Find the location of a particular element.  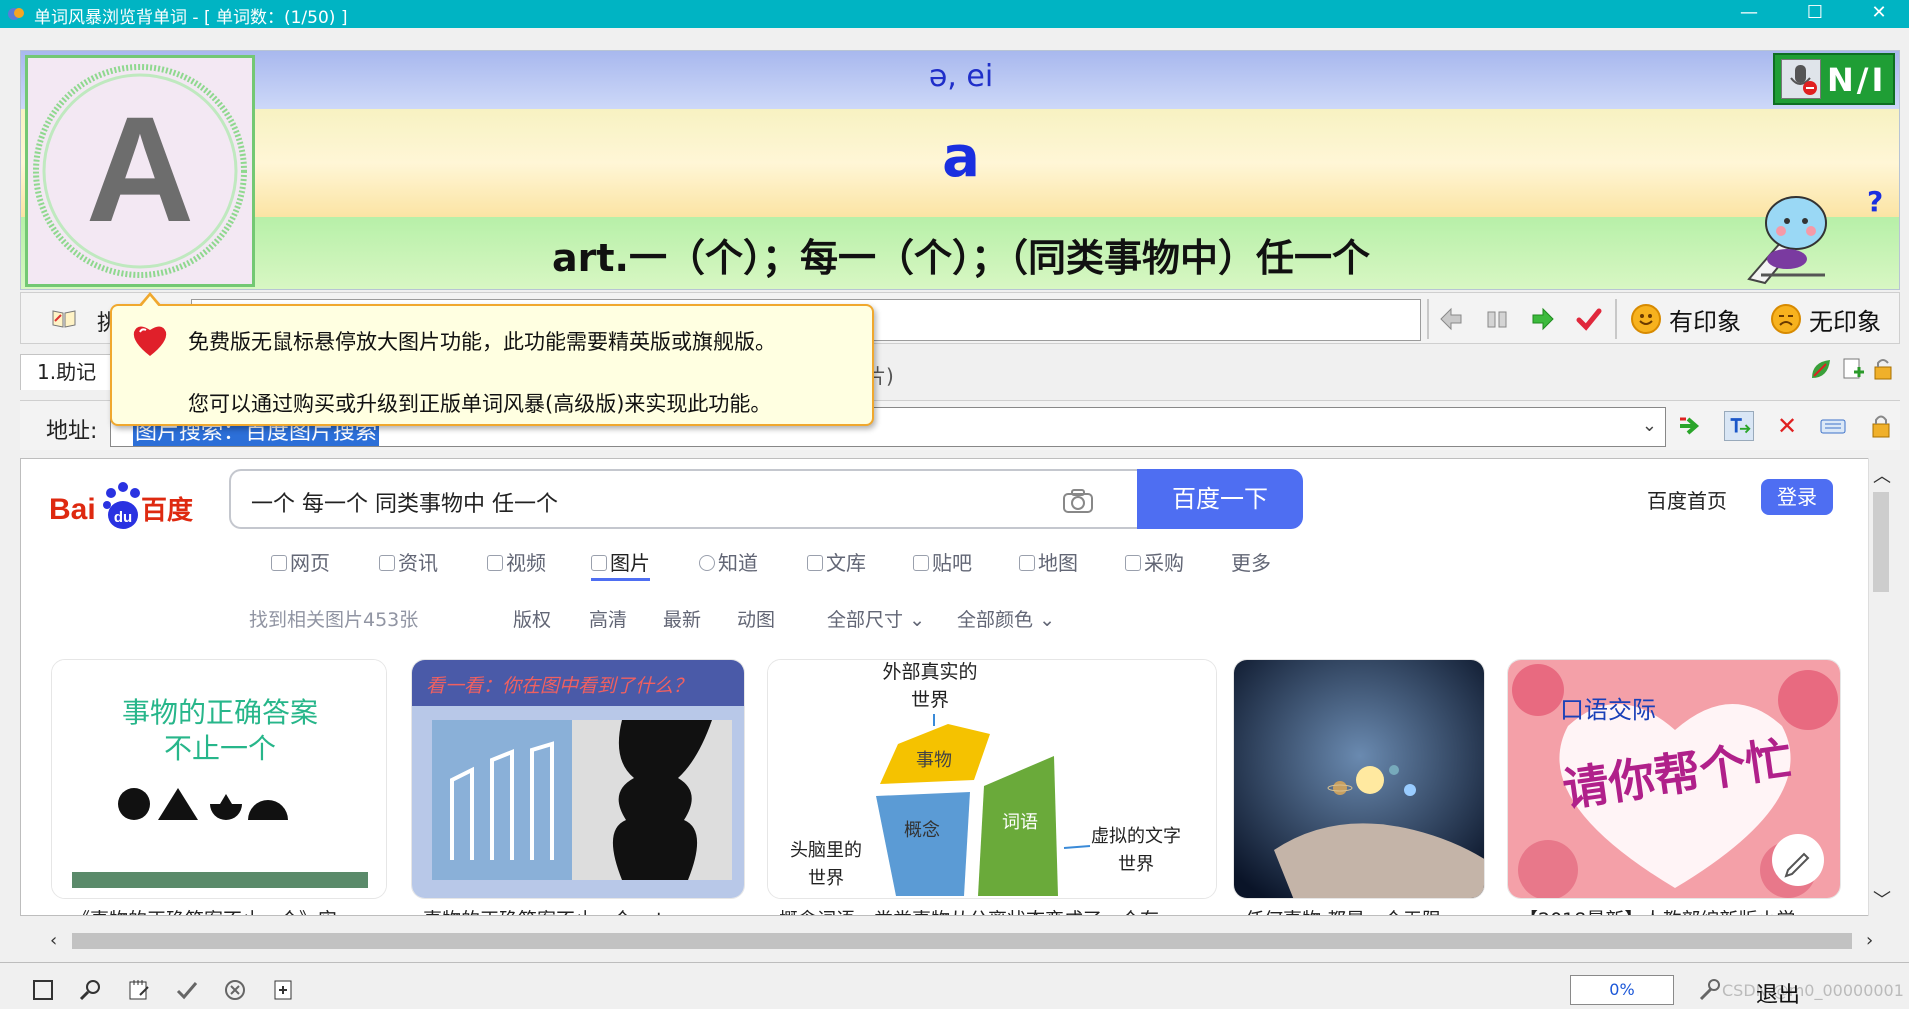

nav-more: 更多 is located at coordinates (1251, 564).